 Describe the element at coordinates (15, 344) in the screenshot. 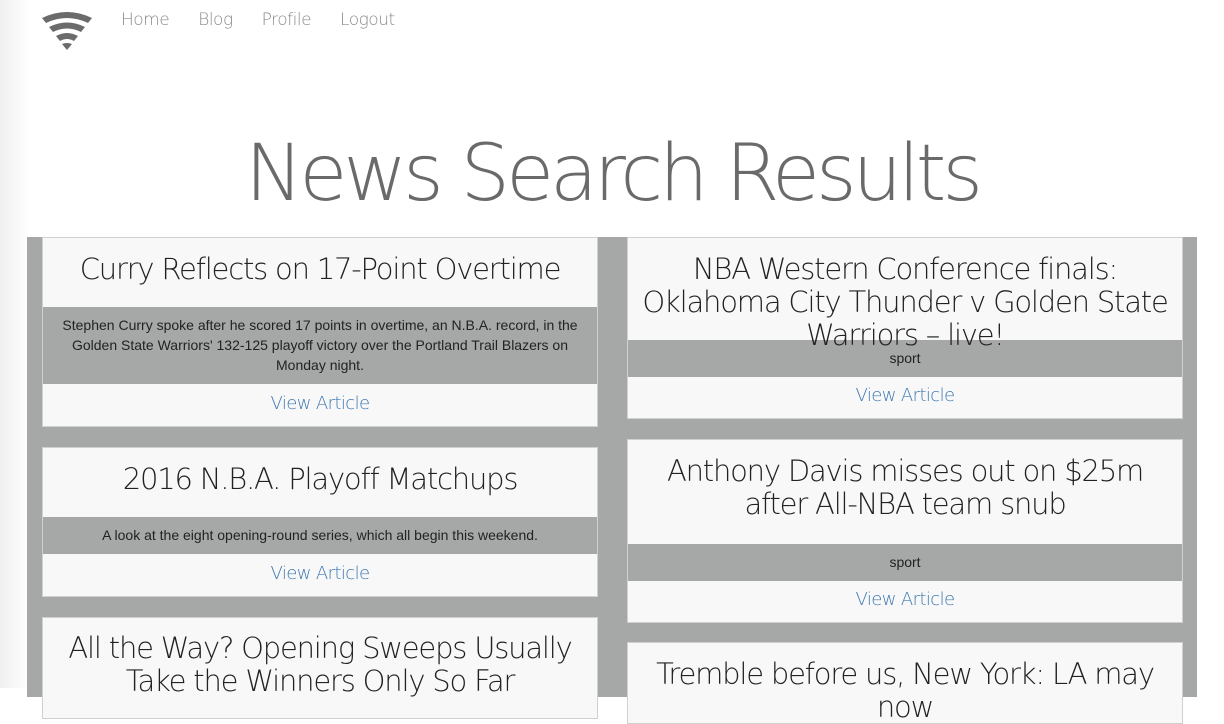

I see `page-edge-shade` at that location.